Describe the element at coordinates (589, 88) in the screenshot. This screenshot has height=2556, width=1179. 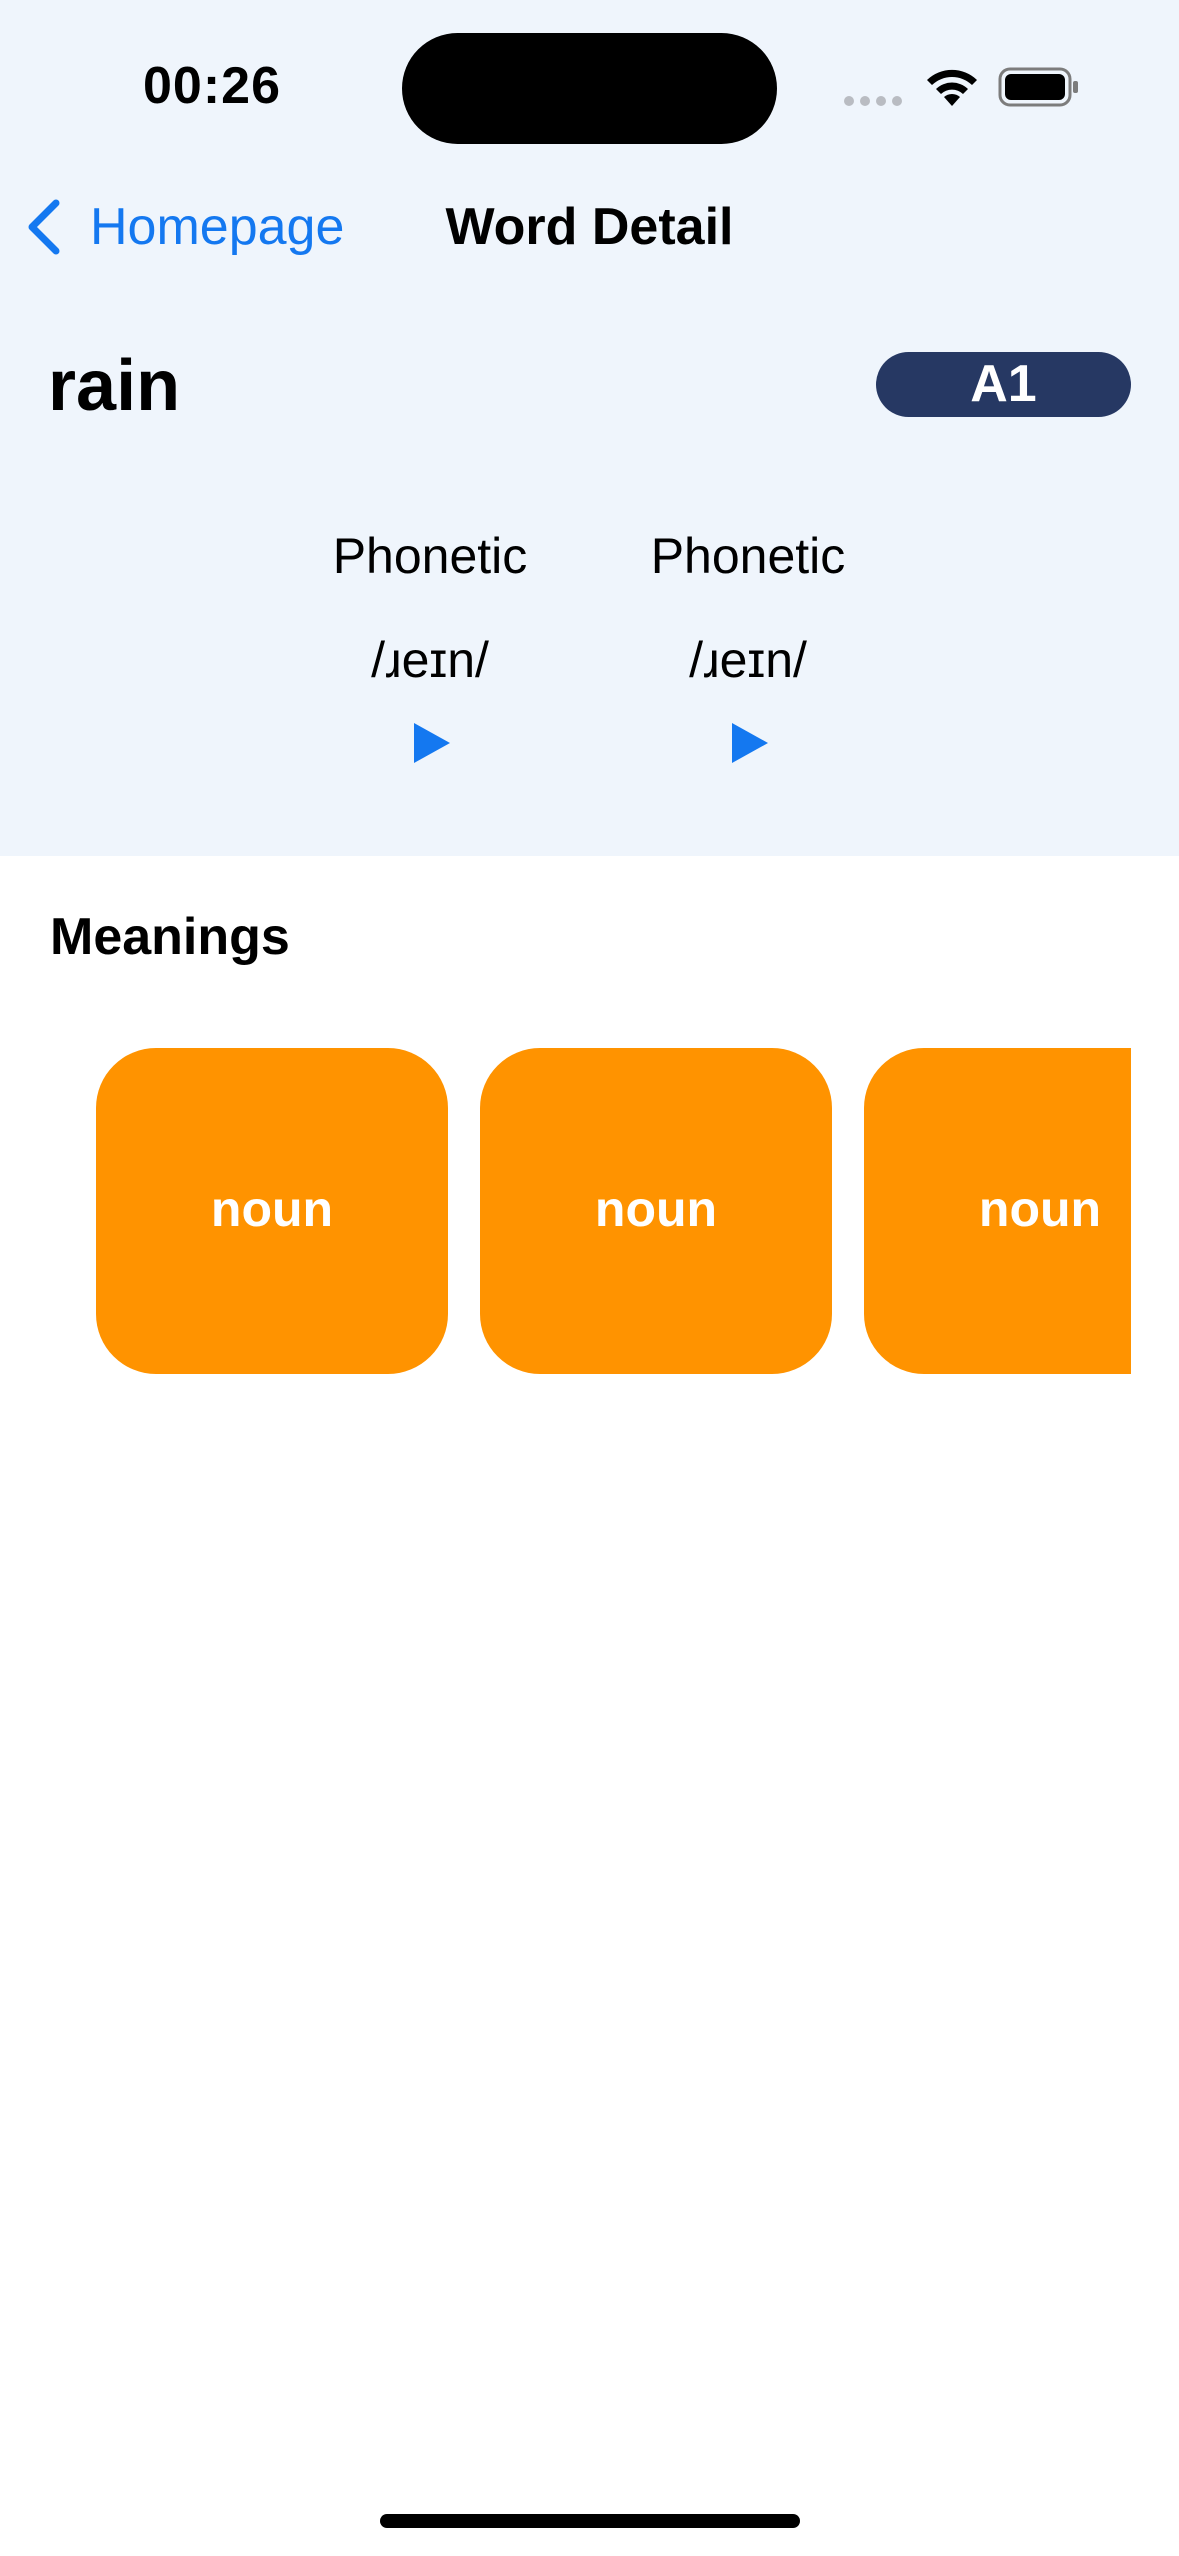
I see `dynamic-island` at that location.